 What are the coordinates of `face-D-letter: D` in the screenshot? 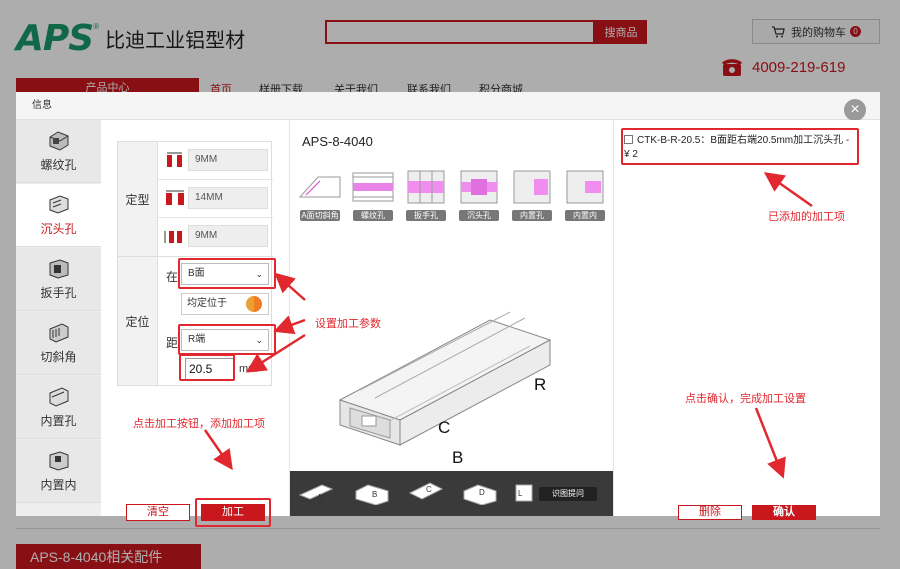 It's located at (482, 492).